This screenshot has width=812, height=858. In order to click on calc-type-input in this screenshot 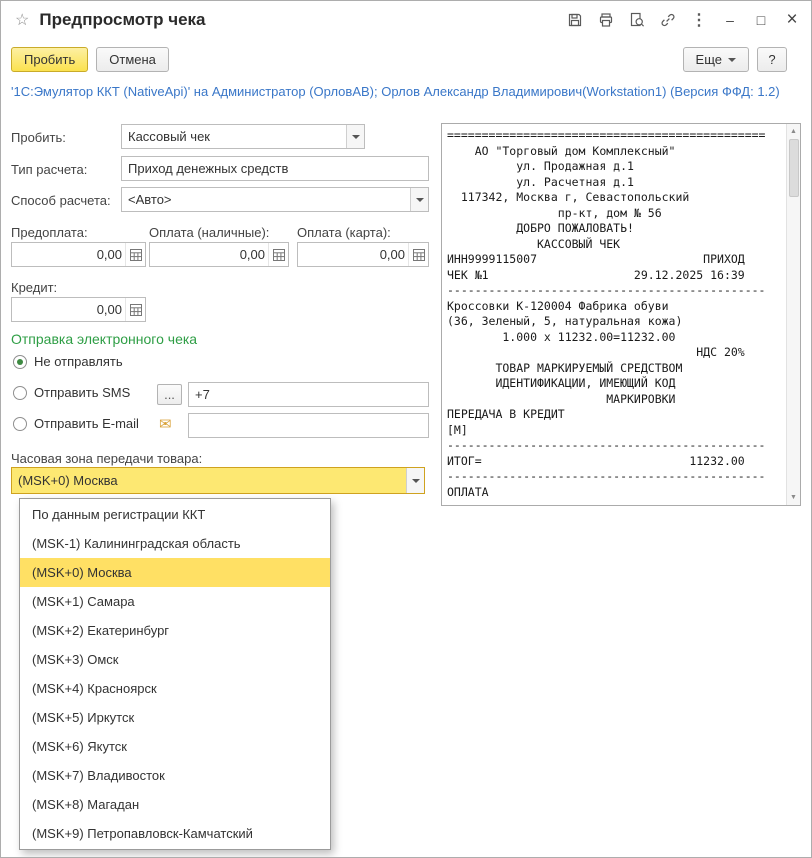, I will do `click(275, 168)`.